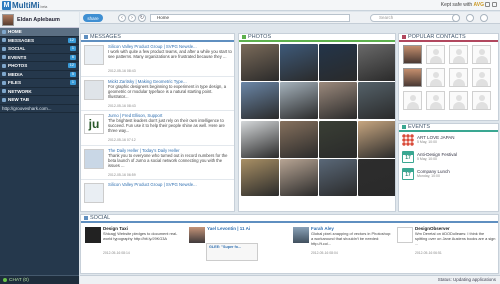 This screenshot has height=284, width=500. Describe the element at coordinates (4, 40) in the screenshot. I see `envelope-icon` at that location.